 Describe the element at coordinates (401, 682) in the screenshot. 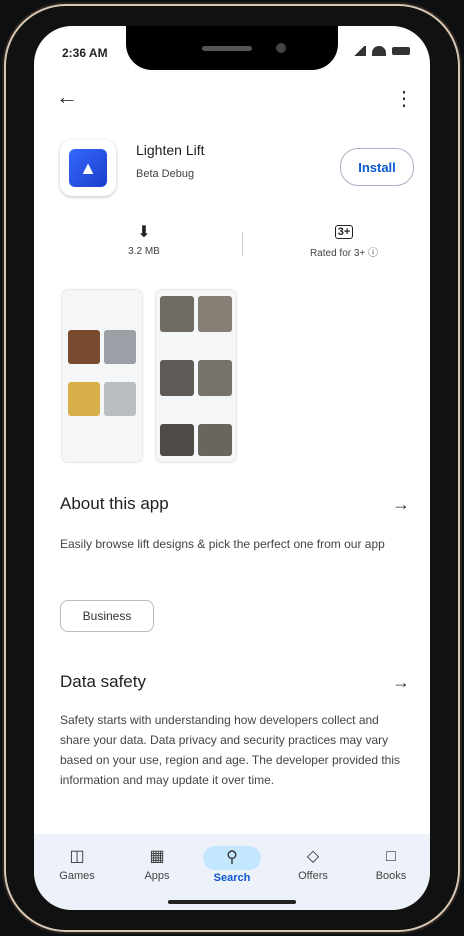

I see `data-safety-arrow-icon: →` at that location.